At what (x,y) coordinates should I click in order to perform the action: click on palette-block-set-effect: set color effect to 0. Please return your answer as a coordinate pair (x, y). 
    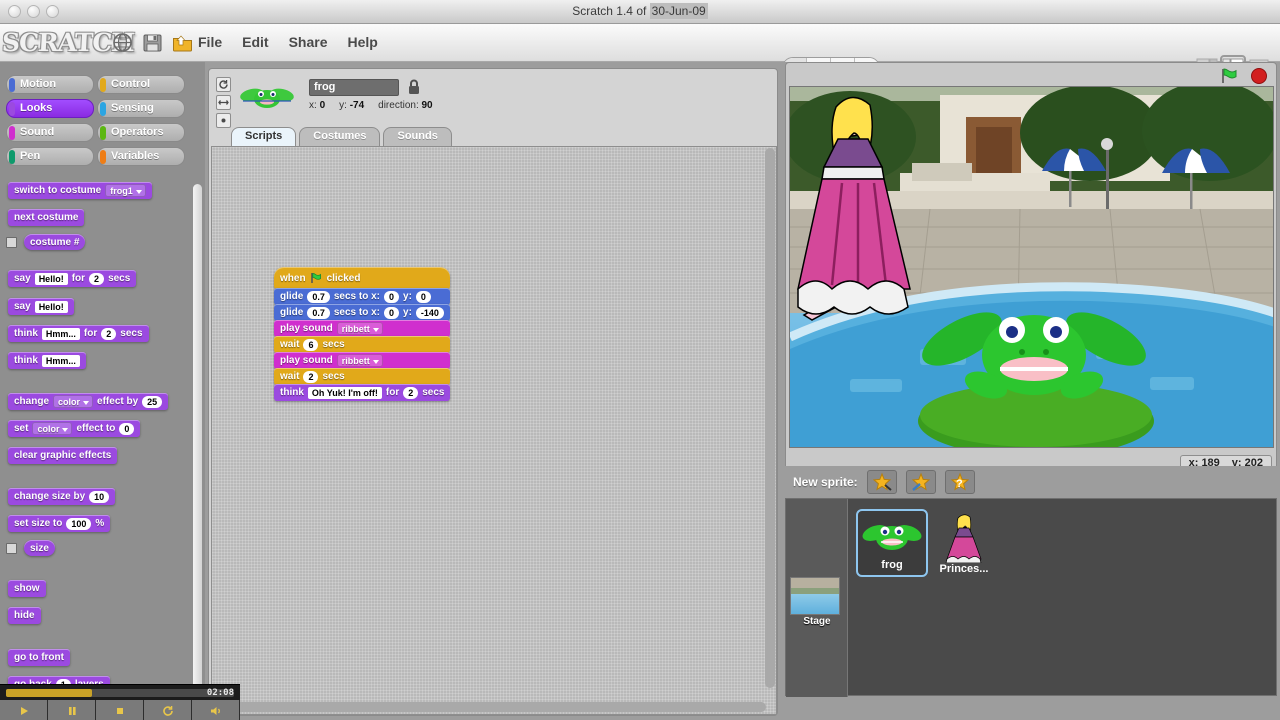
    Looking at the image, I should click on (74, 428).